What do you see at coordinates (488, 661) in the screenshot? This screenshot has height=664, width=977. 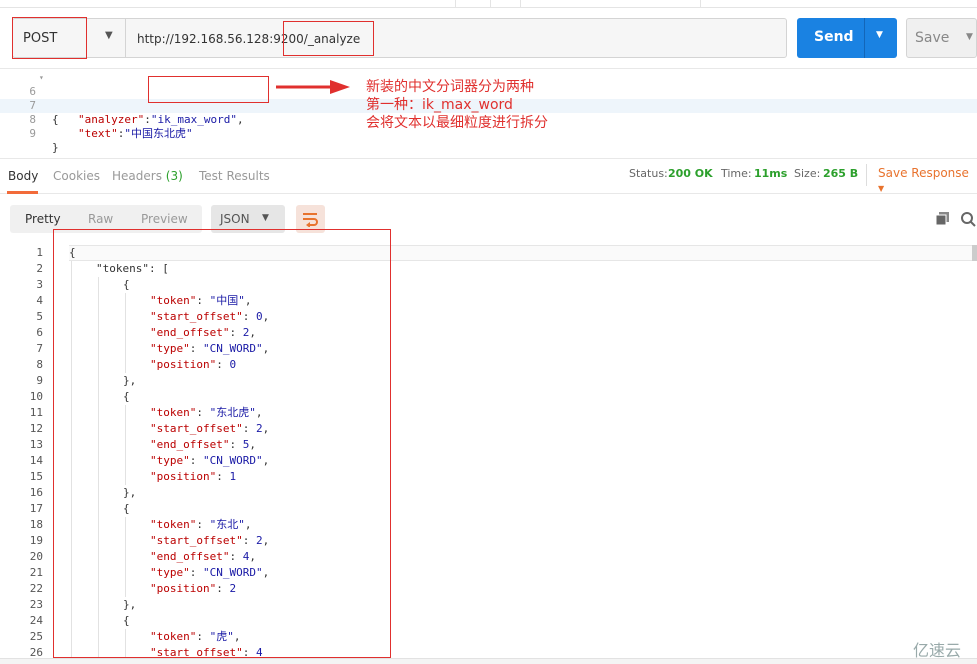 I see `status-bar` at bounding box center [488, 661].